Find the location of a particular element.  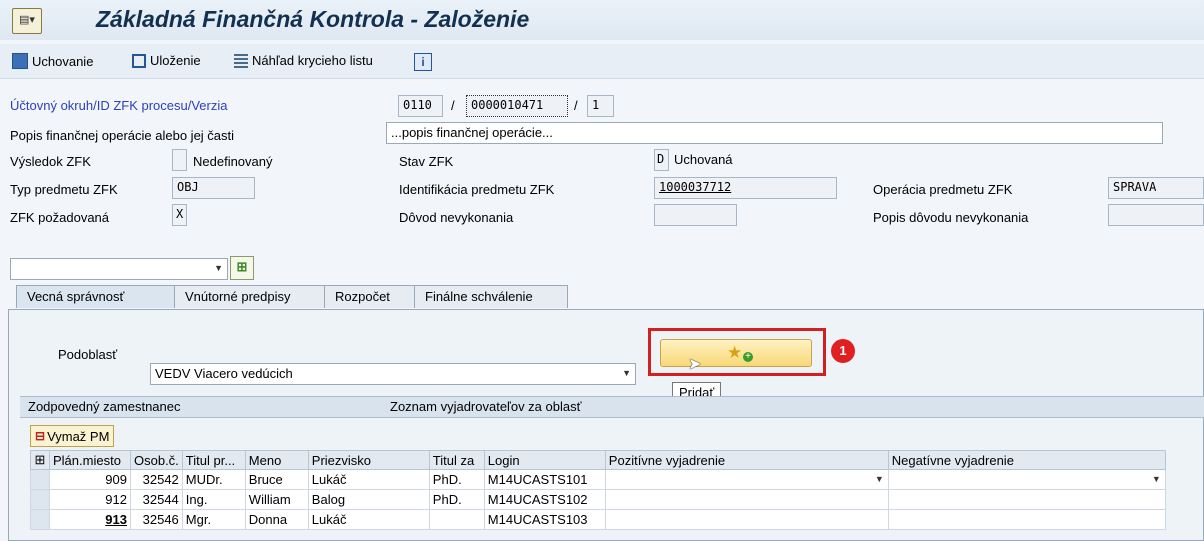

cell: 32542 is located at coordinates (156, 479).